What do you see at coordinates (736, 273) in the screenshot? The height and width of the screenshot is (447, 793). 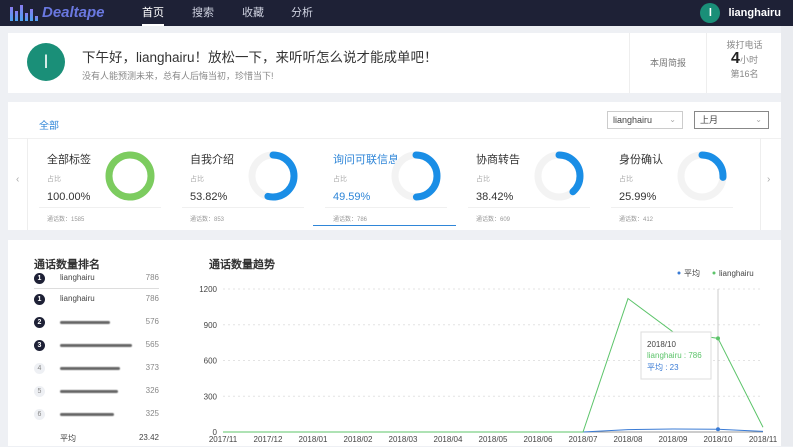 I see `legend-label: lianghairu` at bounding box center [736, 273].